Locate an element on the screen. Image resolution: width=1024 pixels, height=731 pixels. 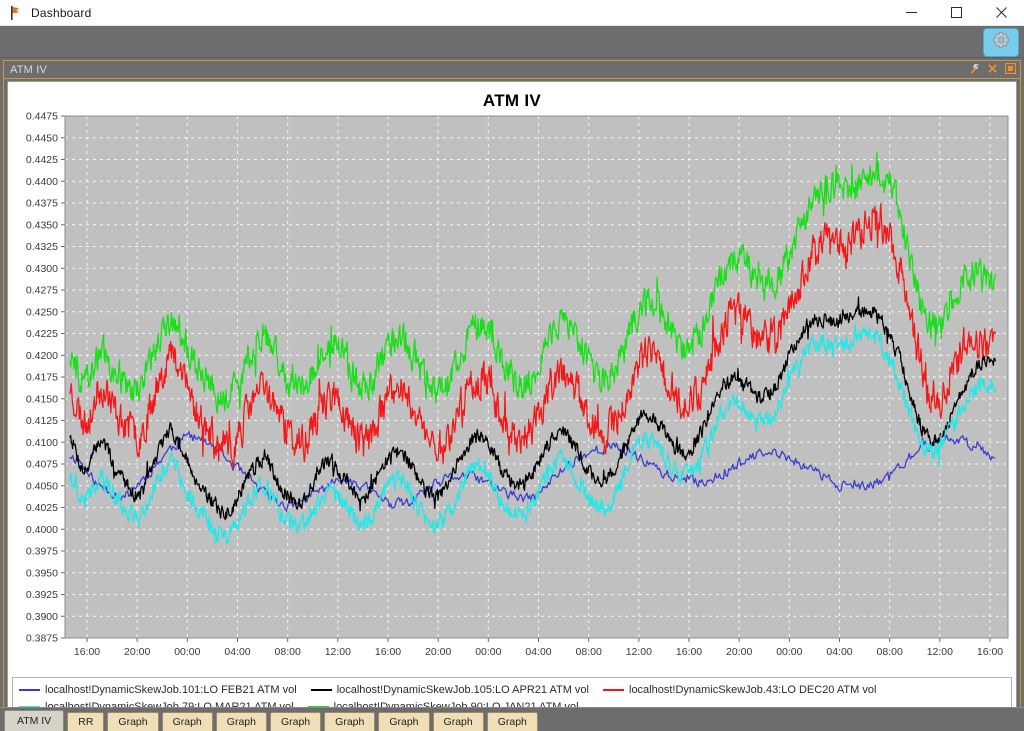
y-axis-tick-label: 0.3975 is located at coordinates (42, 552).